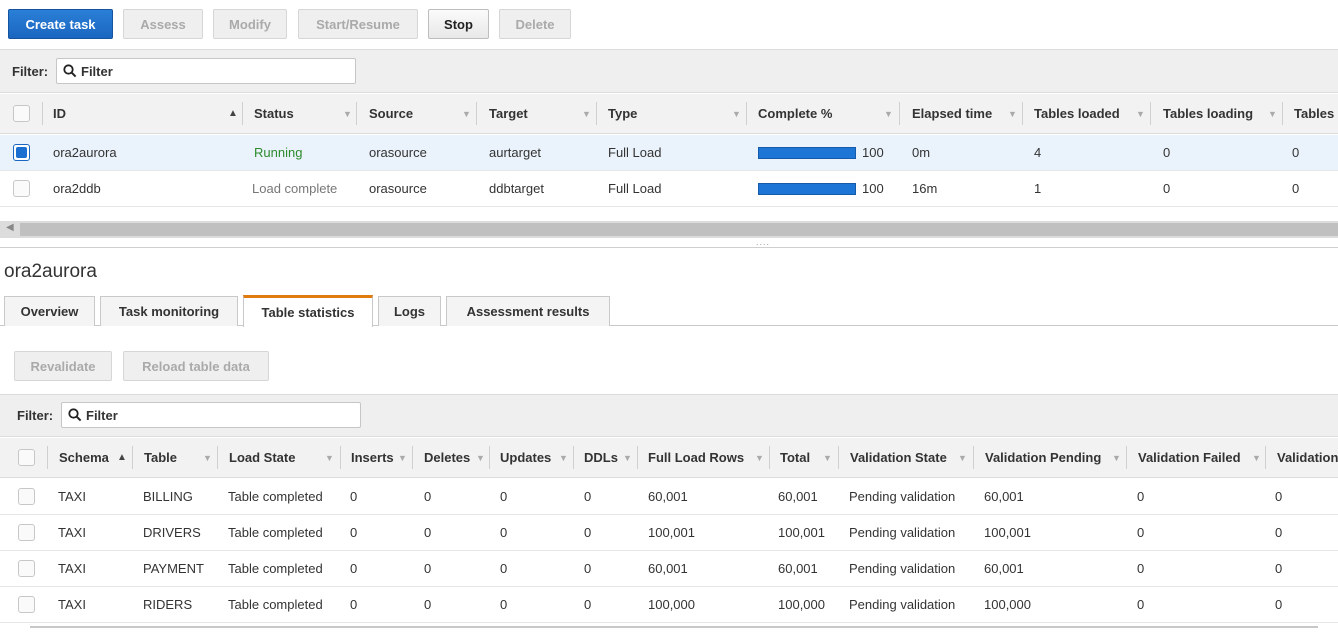  I want to click on cell-validation-state: Pending validation, so click(902, 568).